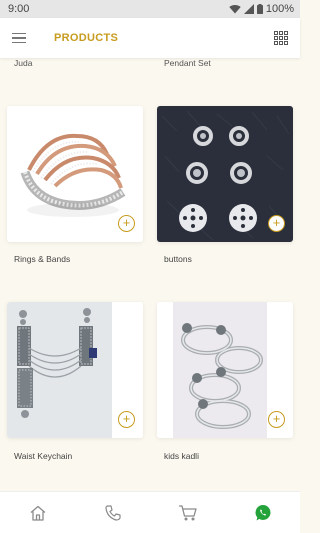 The image size is (320, 533). What do you see at coordinates (43, 456) in the screenshot?
I see `product-name: Waist Keychain` at bounding box center [43, 456].